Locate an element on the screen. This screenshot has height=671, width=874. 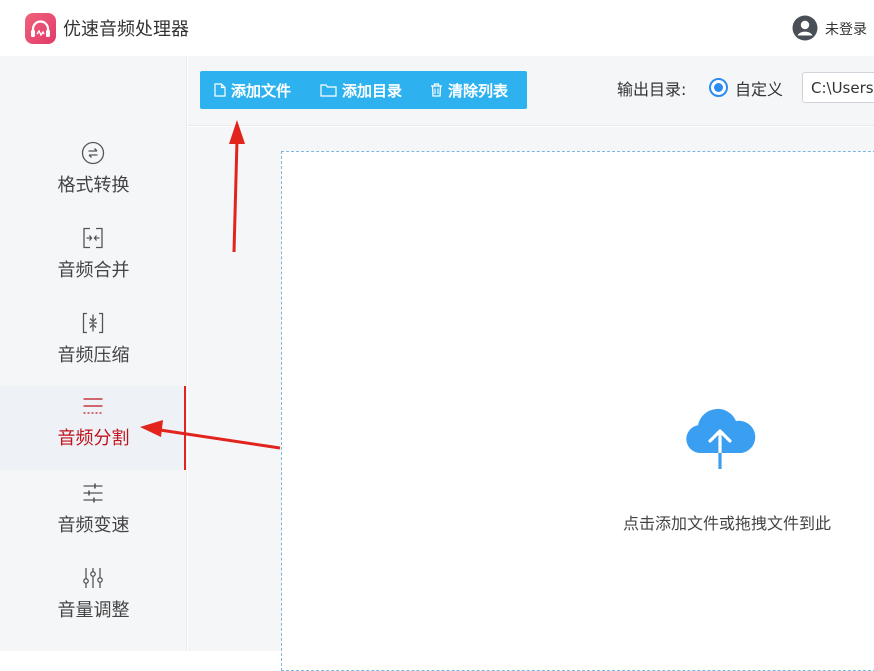
sidebar-item-compress: 音频压缩 is located at coordinates (93, 345).